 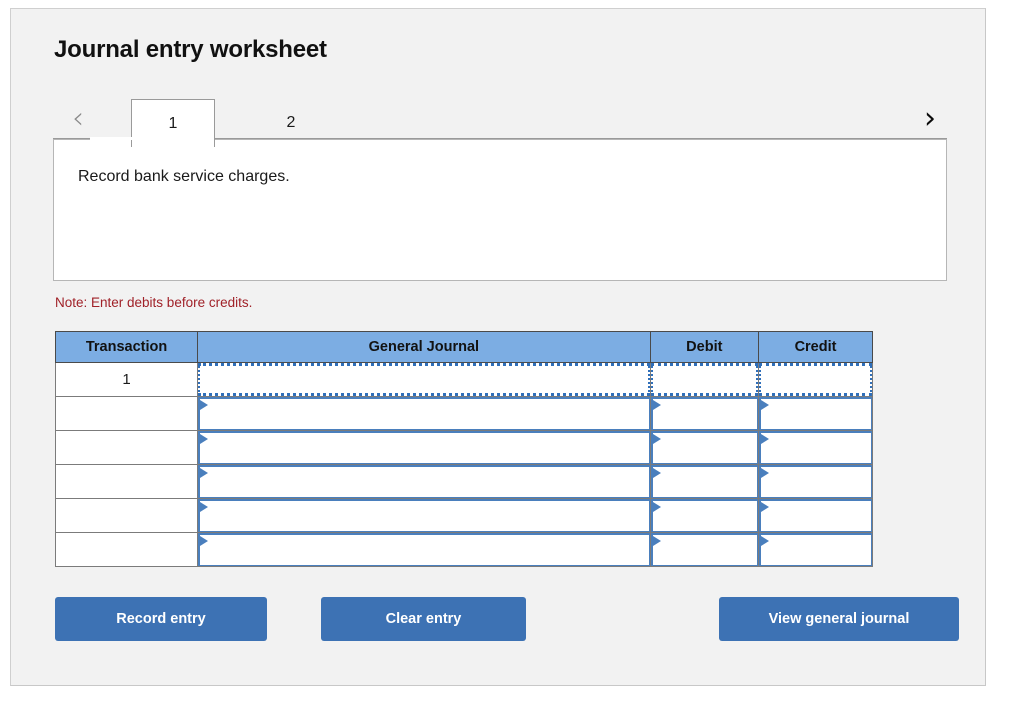 I want to click on chevron-right-icon: ›, so click(x=930, y=119).